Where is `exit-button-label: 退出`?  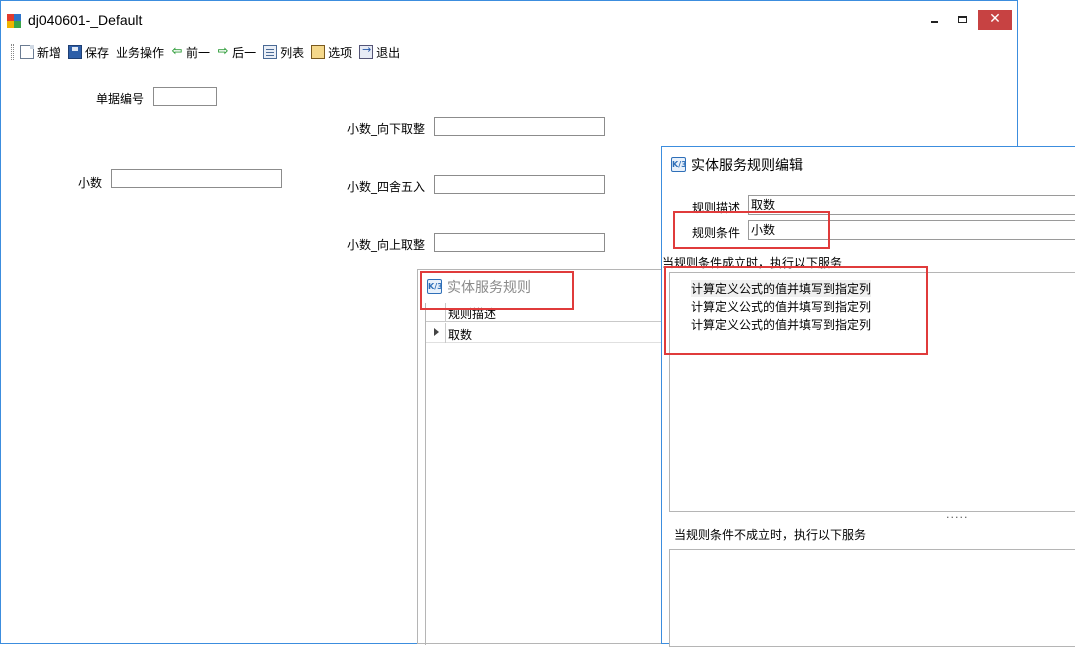 exit-button-label: 退出 is located at coordinates (388, 52).